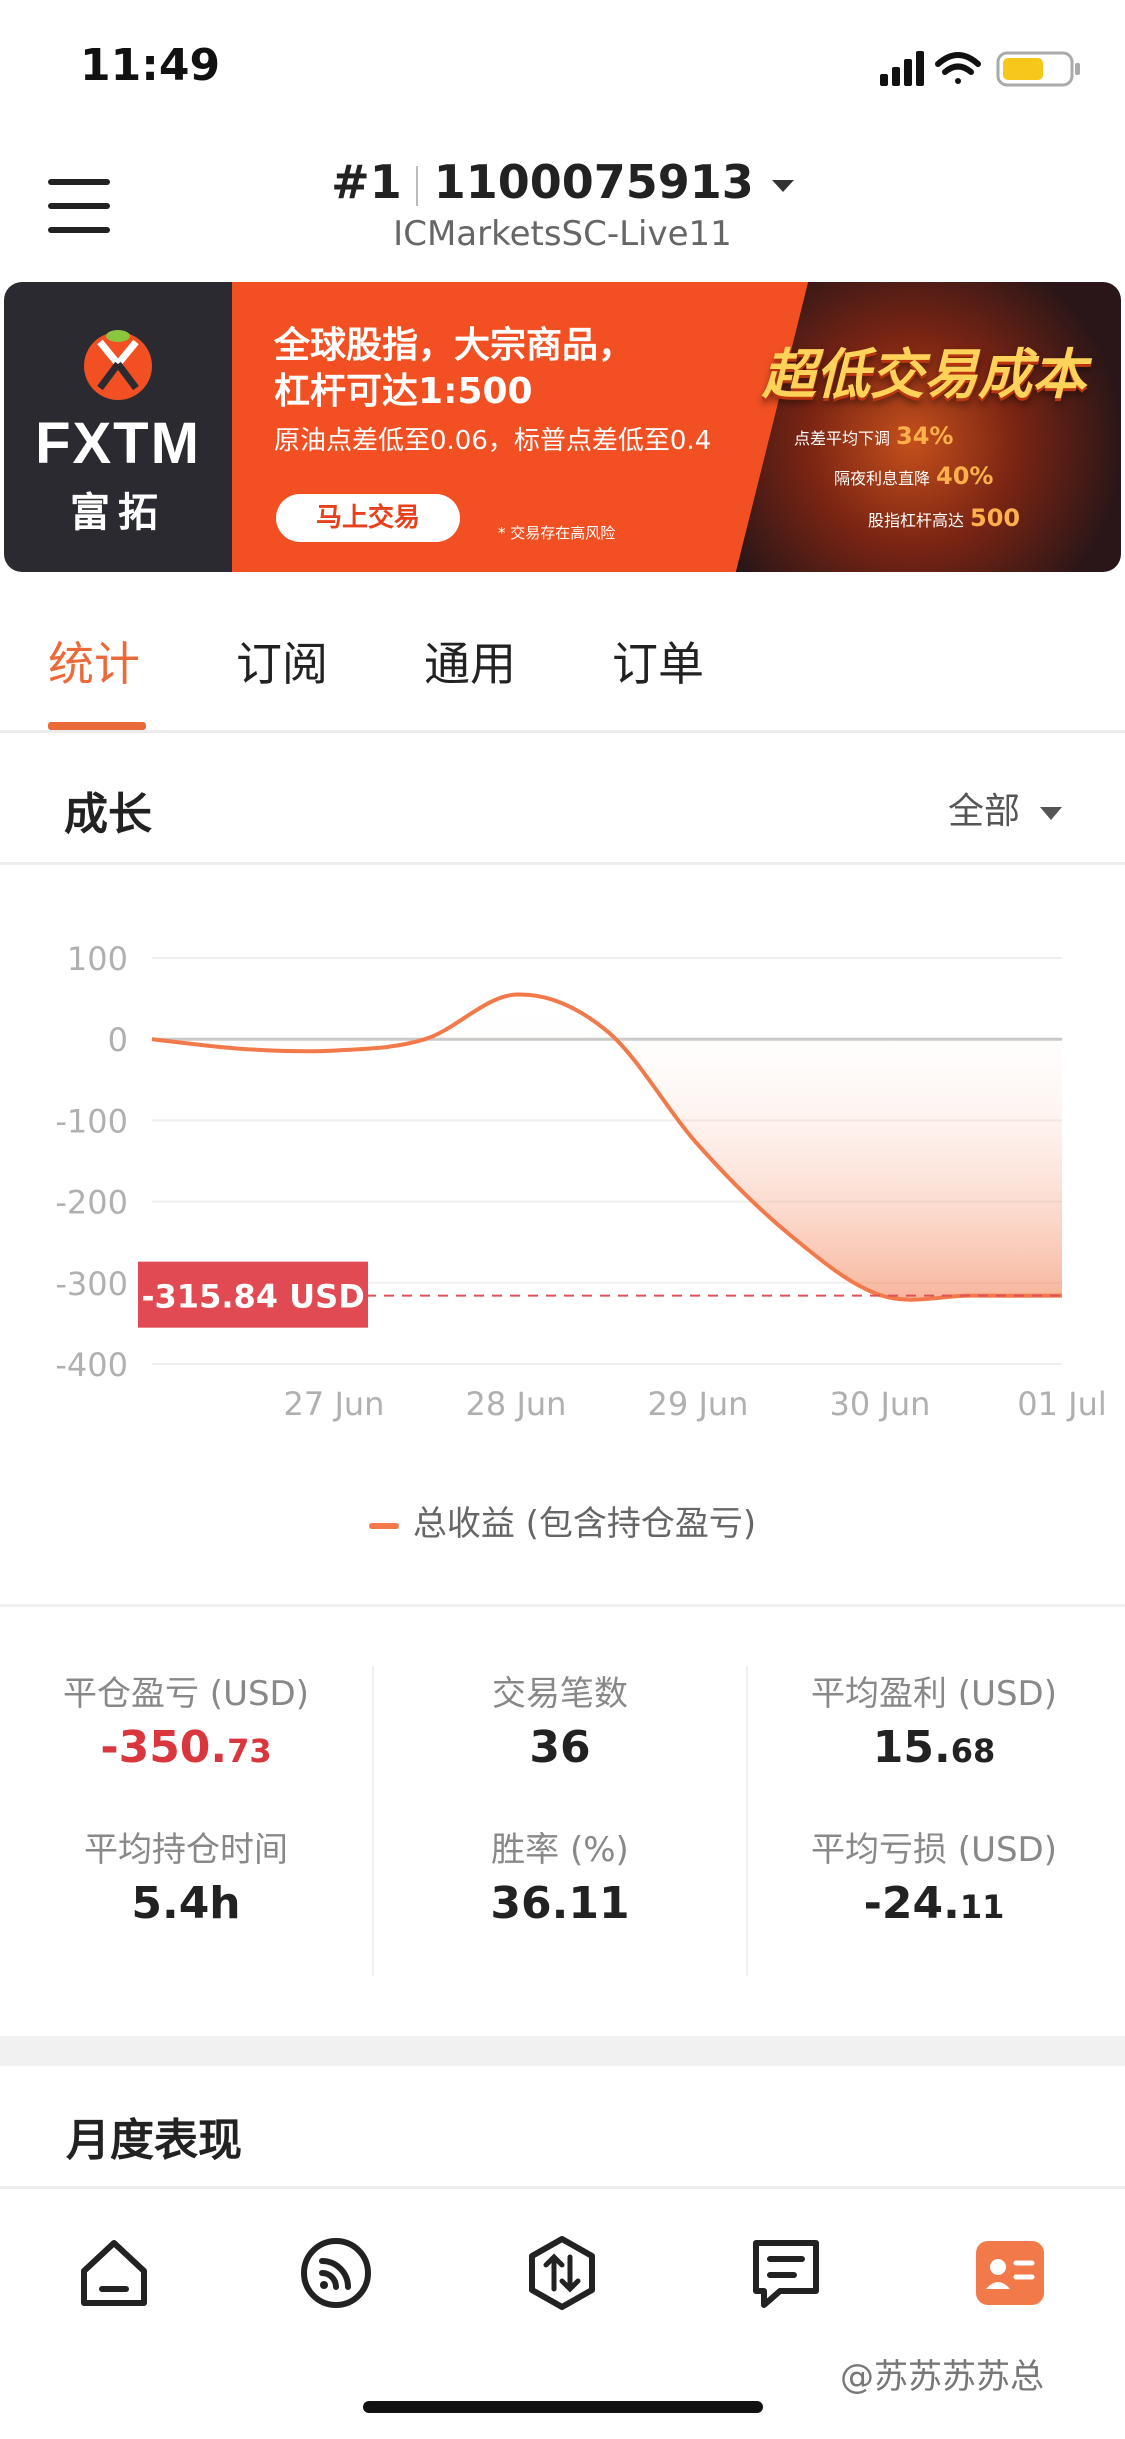 This screenshot has height=2439, width=1125. Describe the element at coordinates (874, 436) in the screenshot. I see `promo-sub-1: 点差平均下调 34%` at that location.